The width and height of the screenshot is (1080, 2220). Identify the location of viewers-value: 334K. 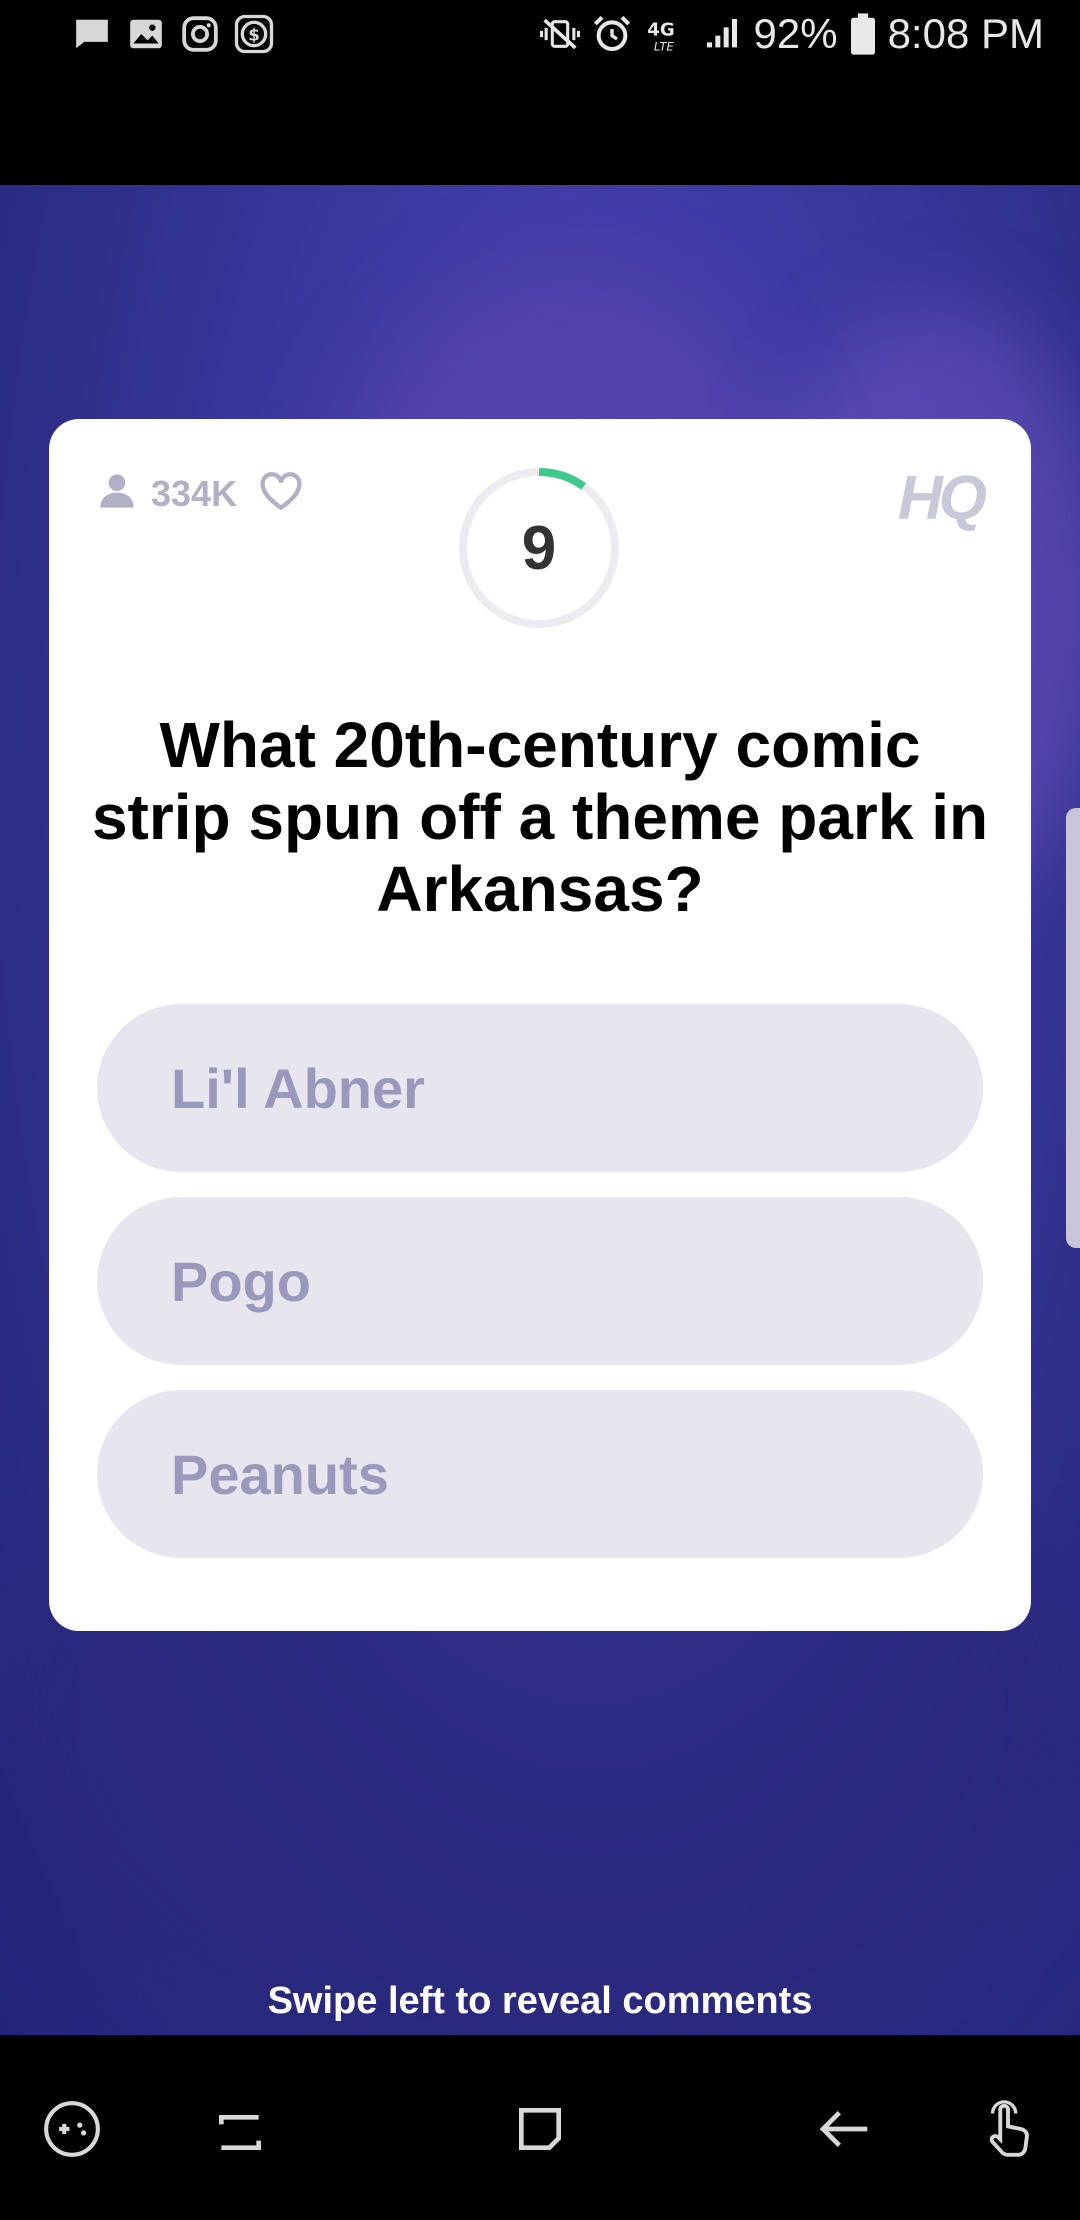
(194, 493).